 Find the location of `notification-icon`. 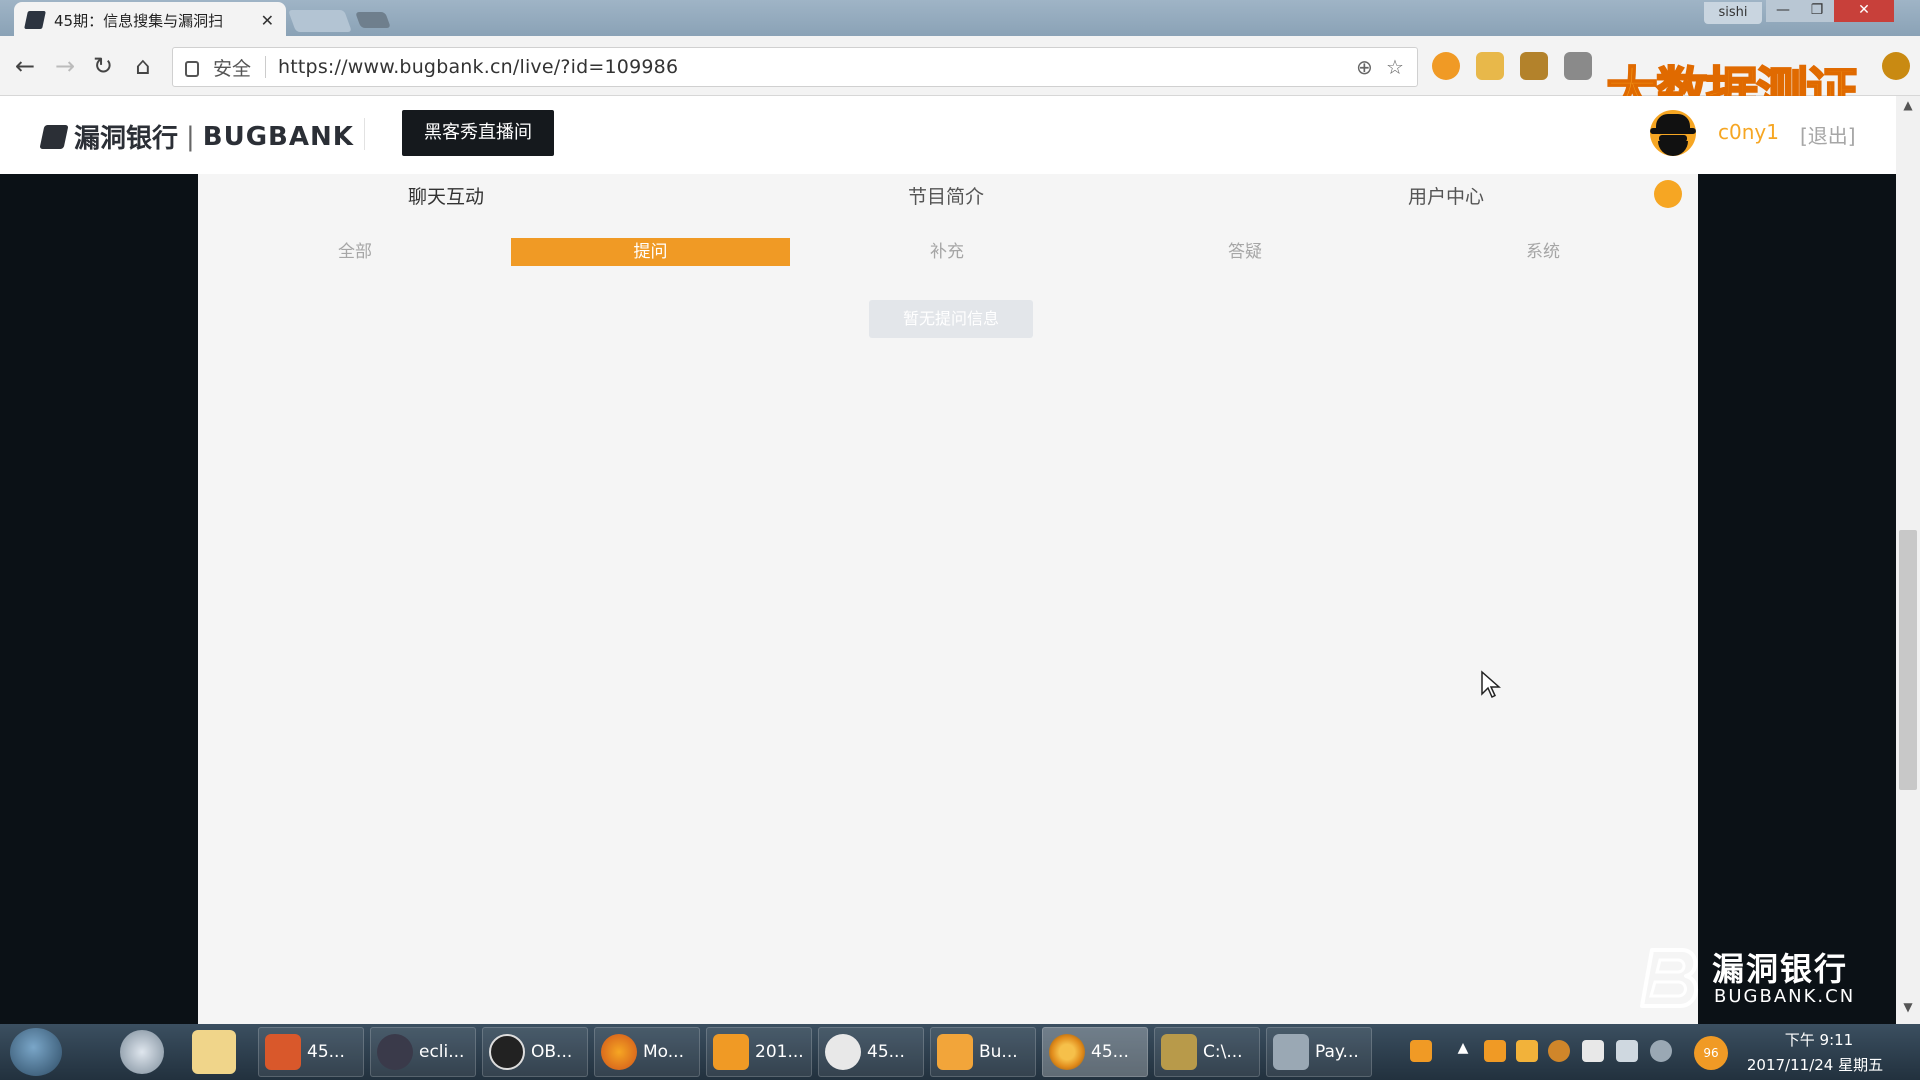

notification-icon is located at coordinates (1668, 194).